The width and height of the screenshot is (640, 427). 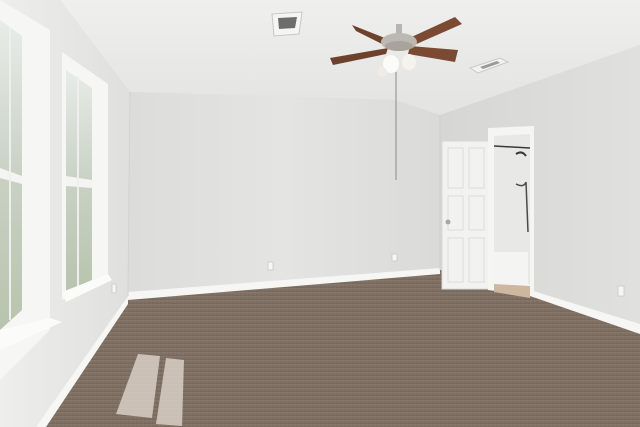 What do you see at coordinates (287, 24) in the screenshot?
I see `air-vent` at bounding box center [287, 24].